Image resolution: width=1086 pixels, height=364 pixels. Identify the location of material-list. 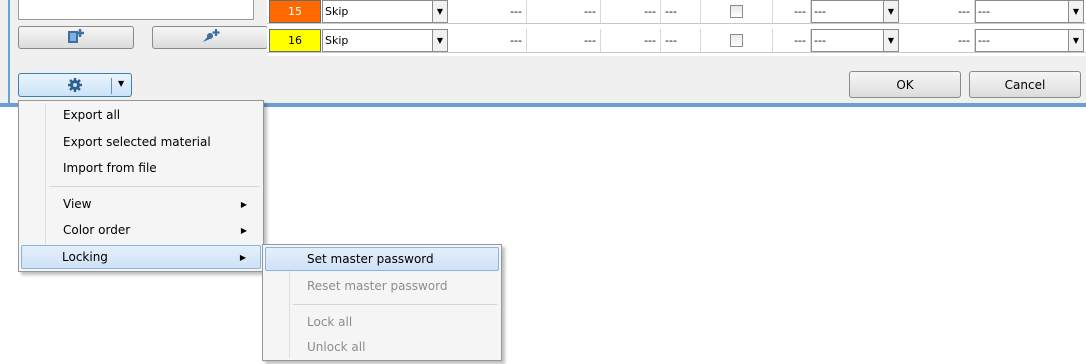
(136, 10).